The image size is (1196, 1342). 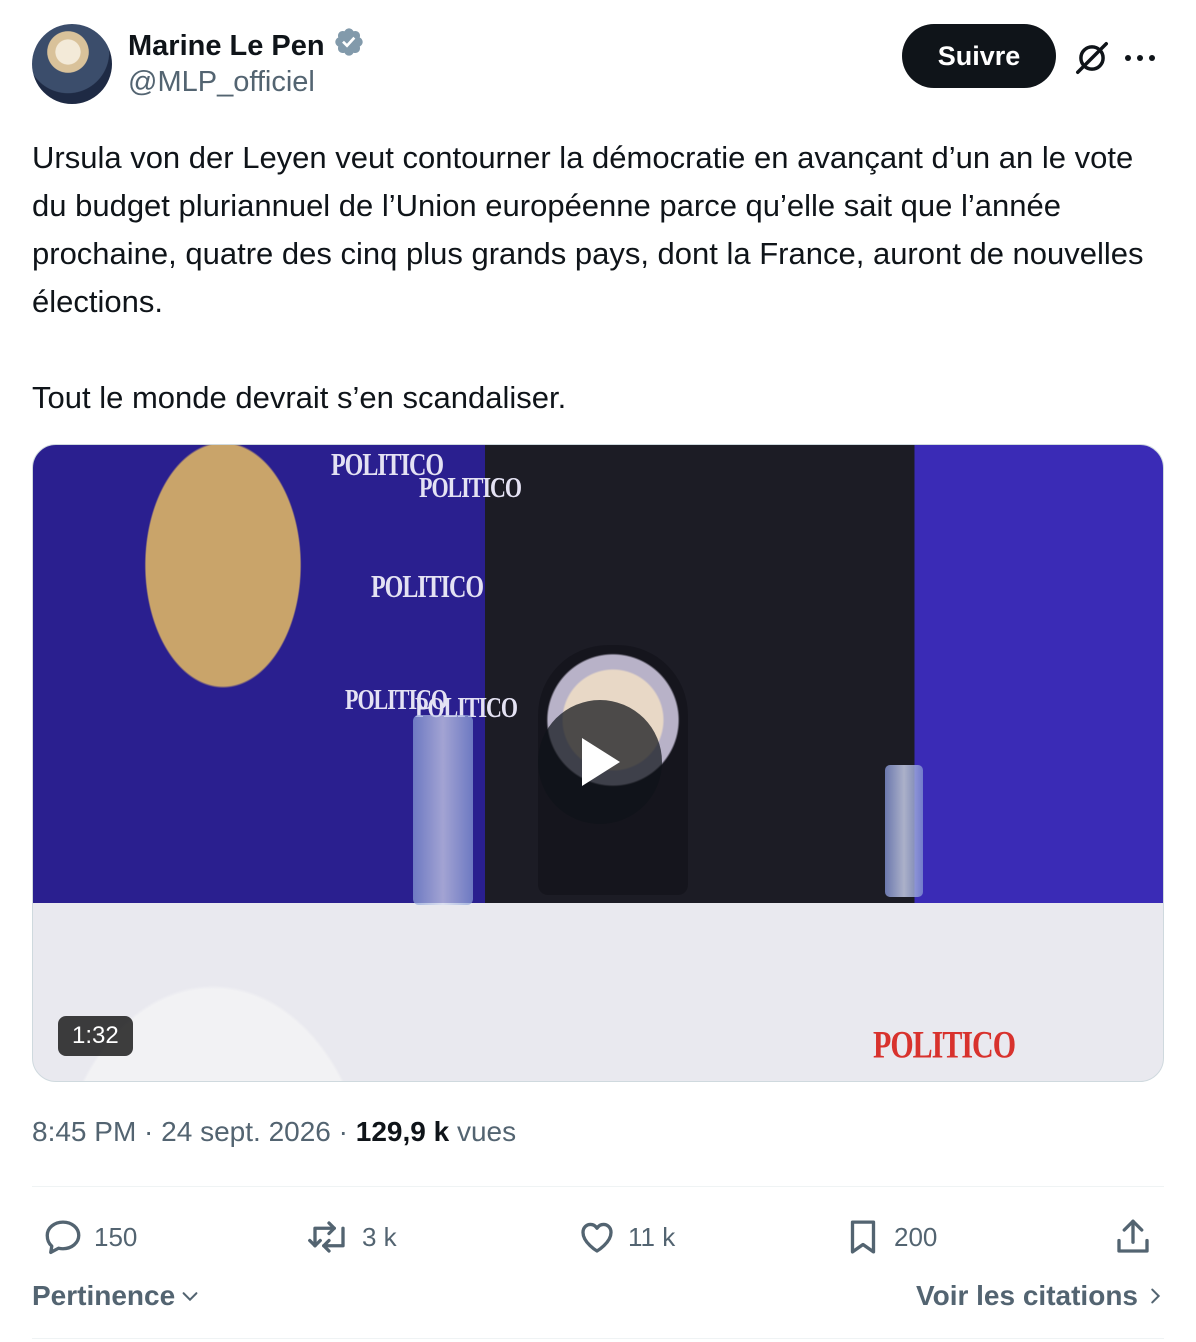 I want to click on repost-count: 3 k, so click(x=379, y=1236).